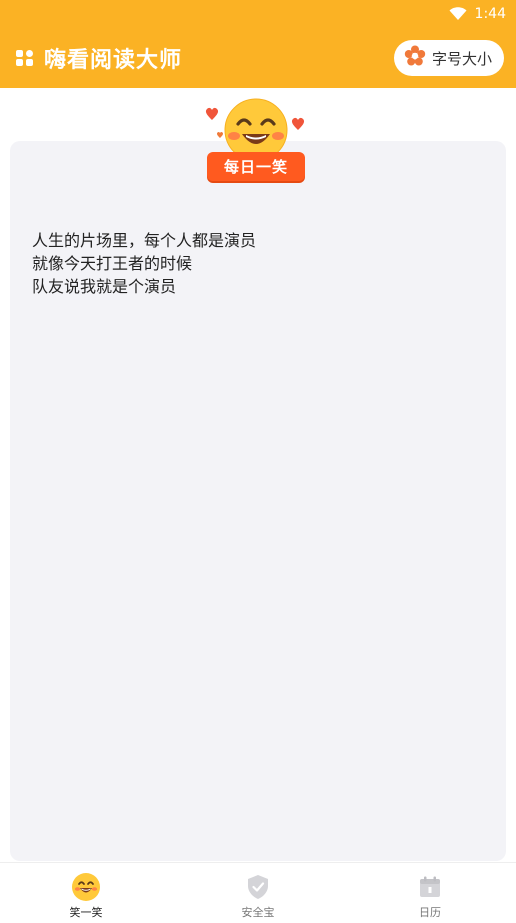 The width and height of the screenshot is (516, 923). I want to click on nav-item-laugh: 笑一笑, so click(86, 893).